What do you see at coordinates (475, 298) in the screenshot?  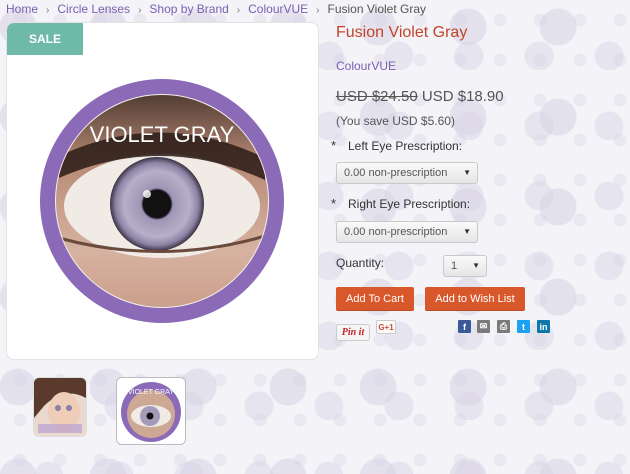 I see `add-to-wishlist-button: Add to Wish List` at bounding box center [475, 298].